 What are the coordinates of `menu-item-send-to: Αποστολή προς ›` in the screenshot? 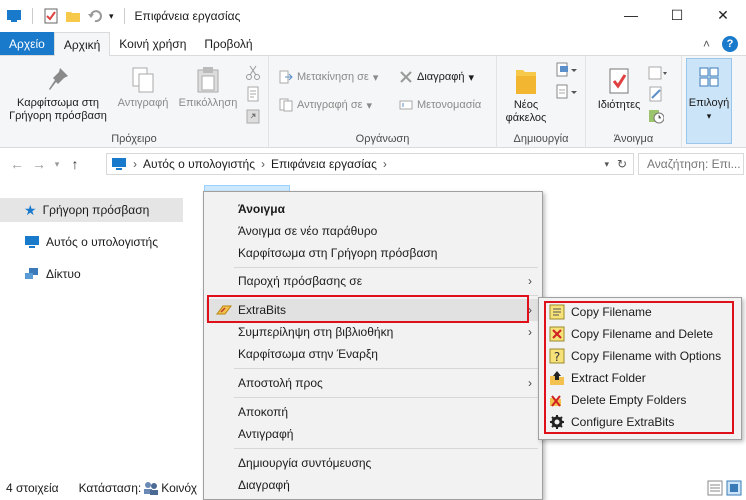 It's located at (373, 383).